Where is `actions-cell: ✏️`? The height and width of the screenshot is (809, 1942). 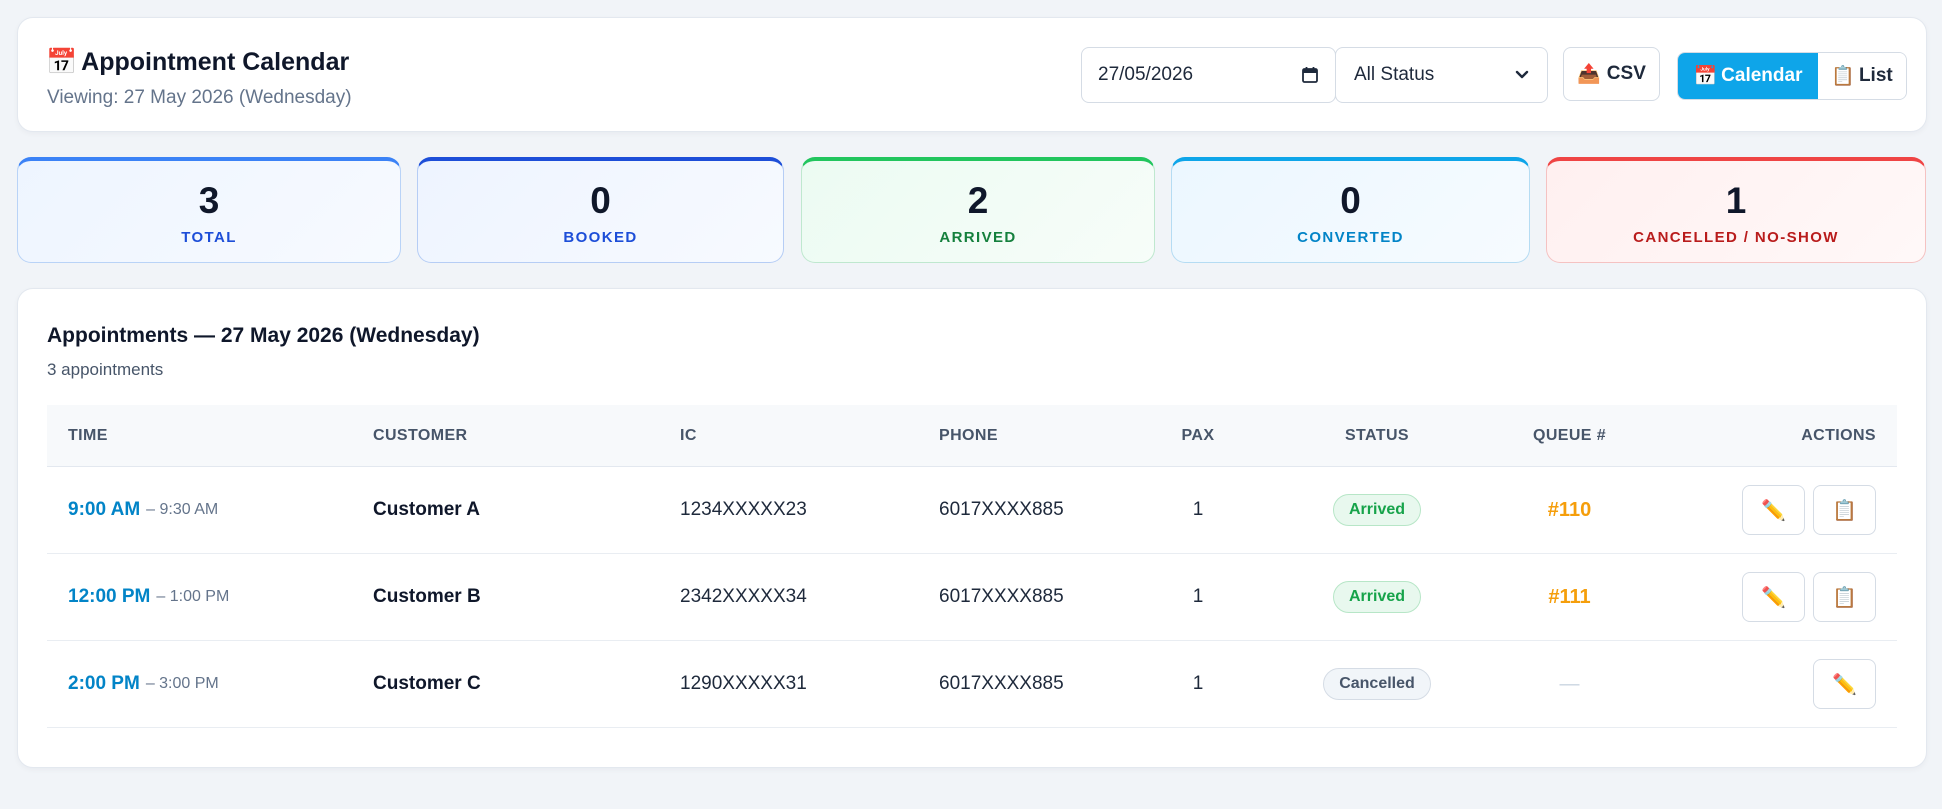
actions-cell: ✏️ is located at coordinates (1844, 684).